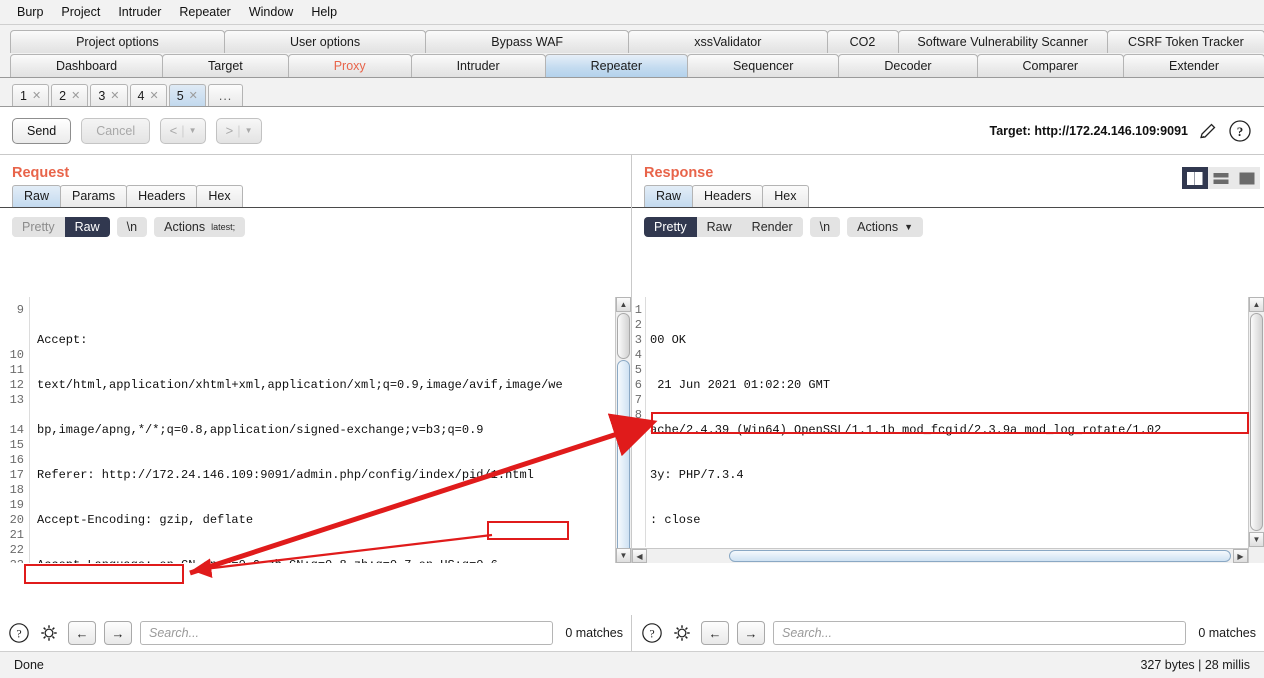  What do you see at coordinates (87, 227) in the screenshot?
I see `request-raw-option: Raw` at bounding box center [87, 227].